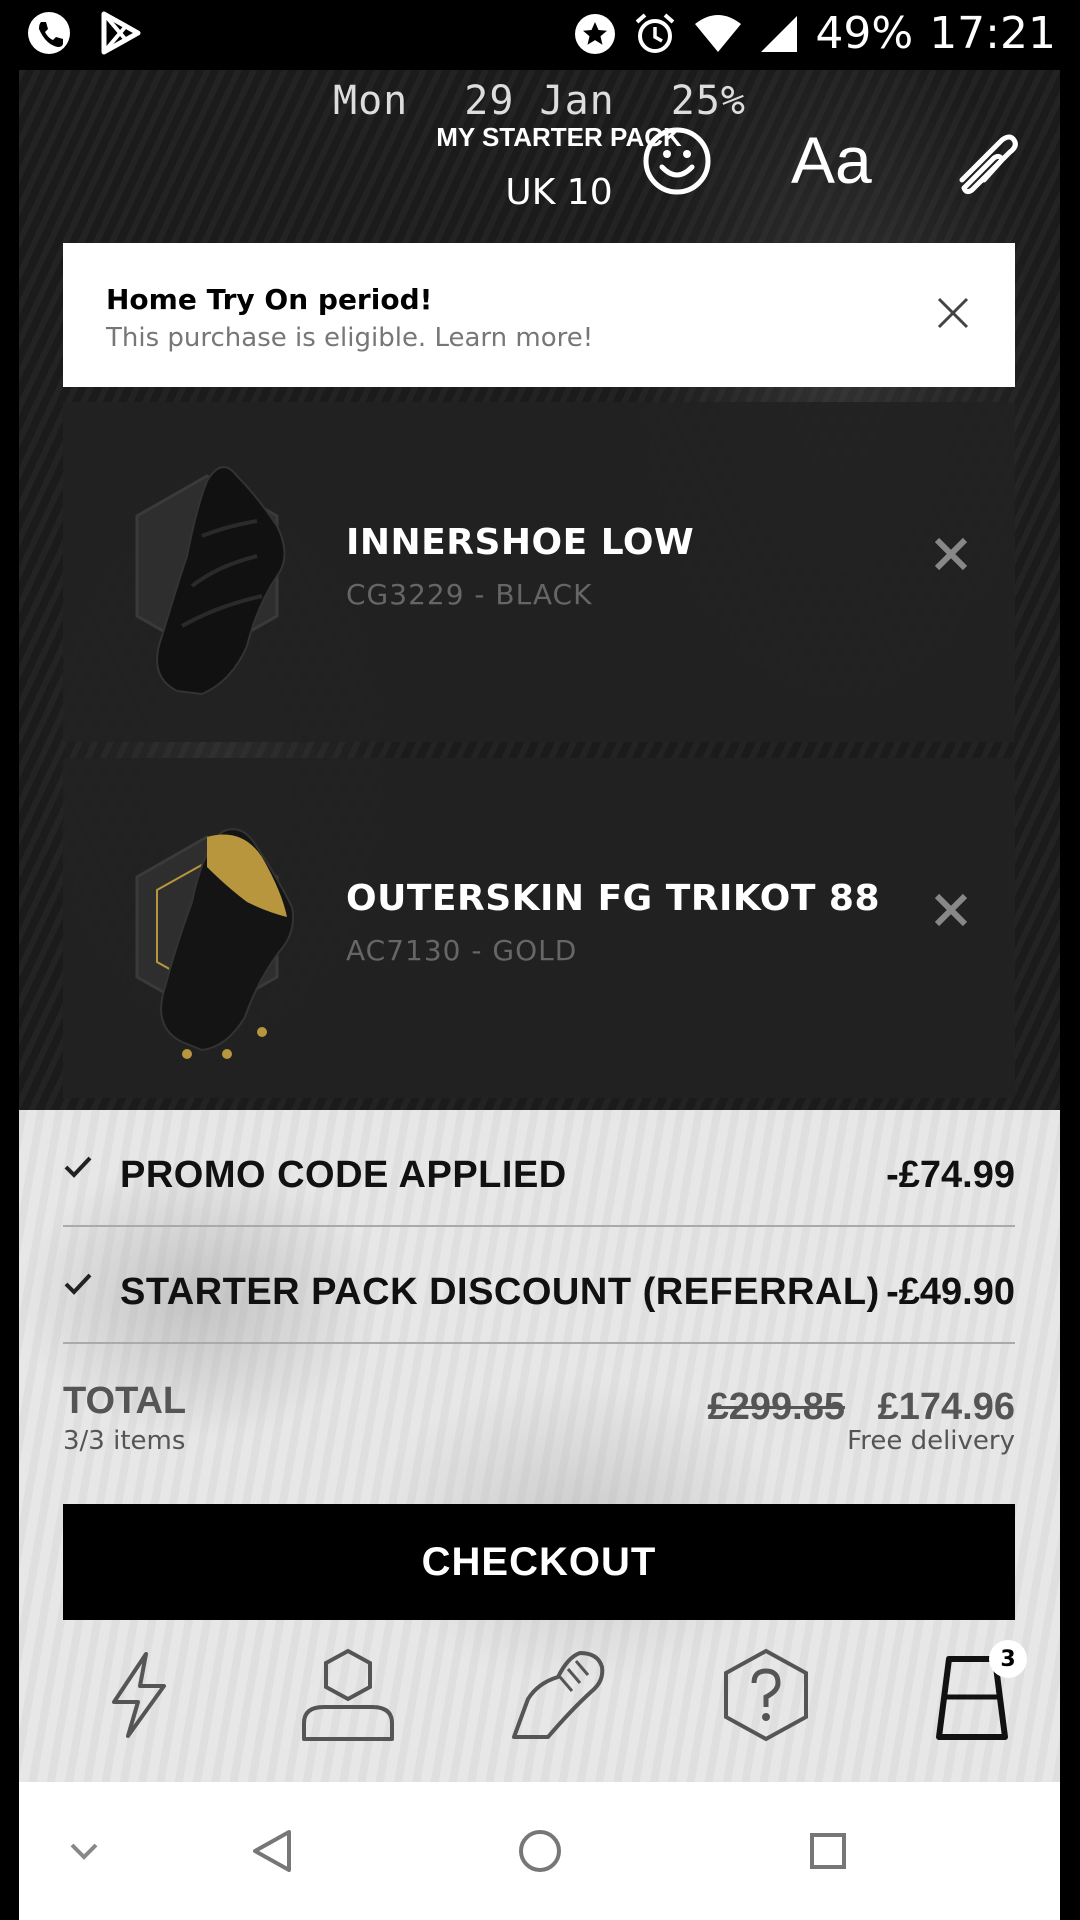  Describe the element at coordinates (708, 101) in the screenshot. I see `overlay-percent: 25%` at that location.